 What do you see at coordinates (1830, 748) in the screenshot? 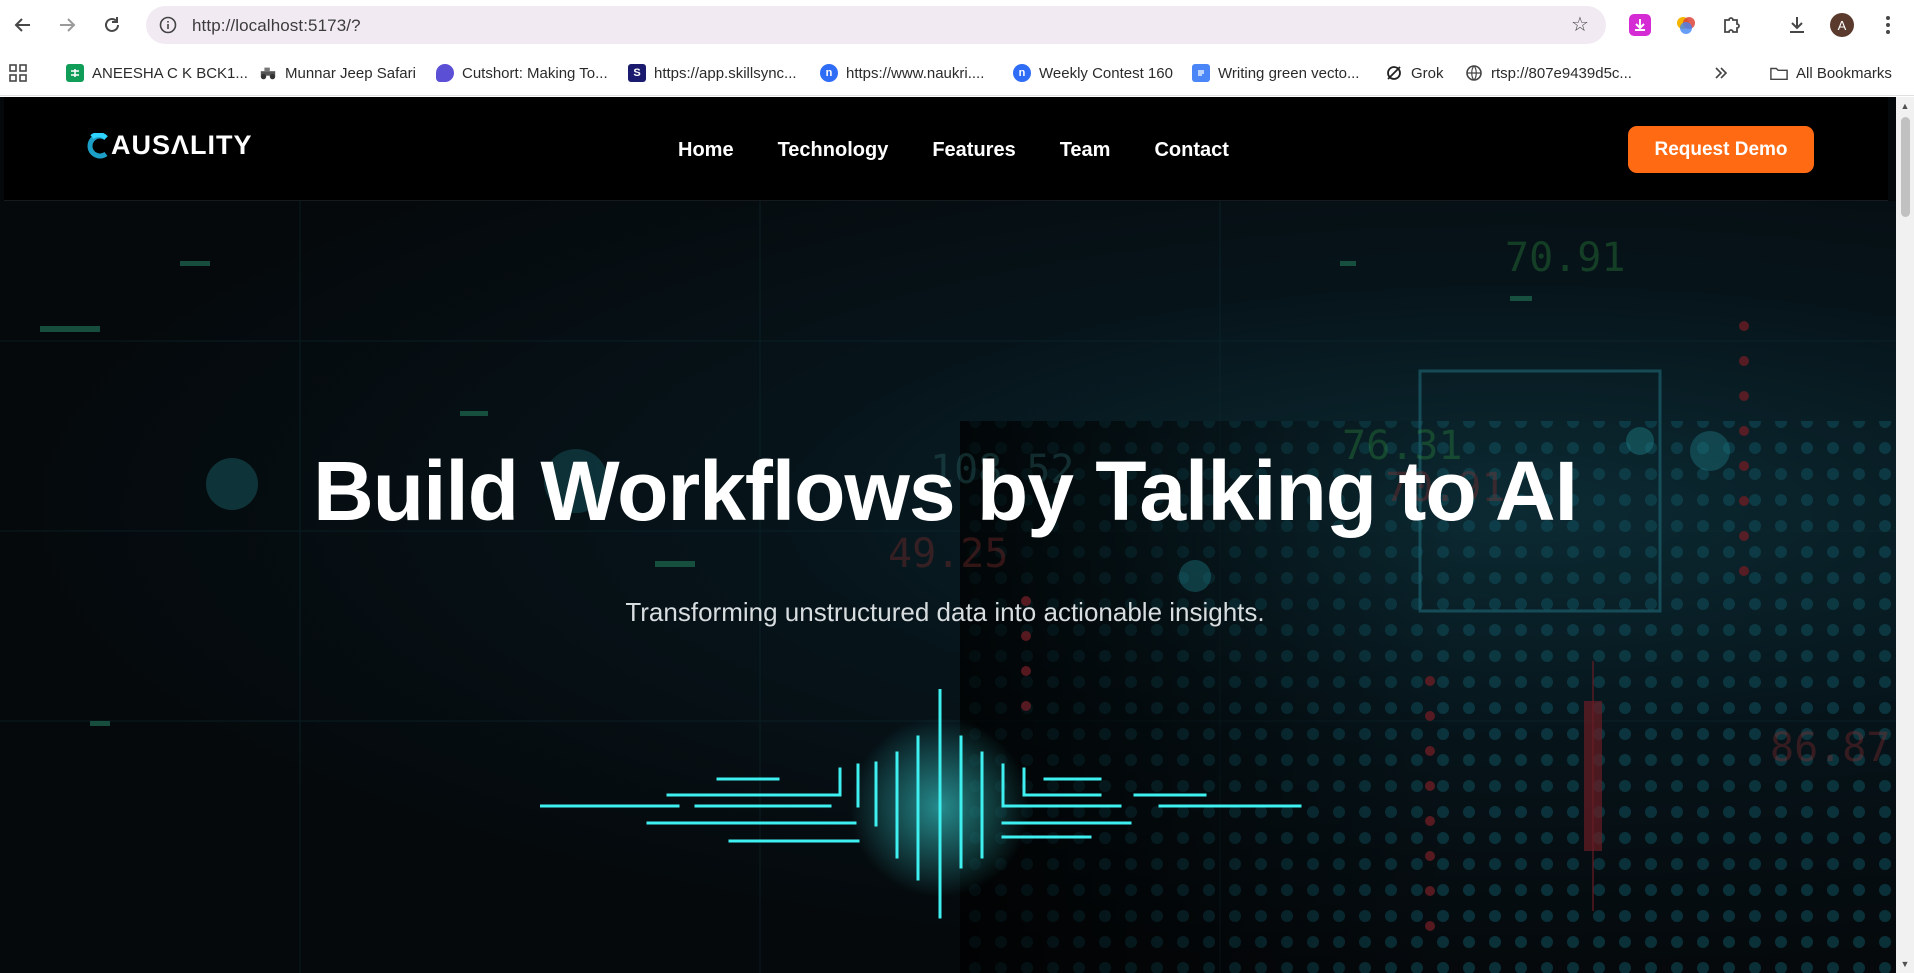
I see `bg-number: 86.87` at bounding box center [1830, 748].